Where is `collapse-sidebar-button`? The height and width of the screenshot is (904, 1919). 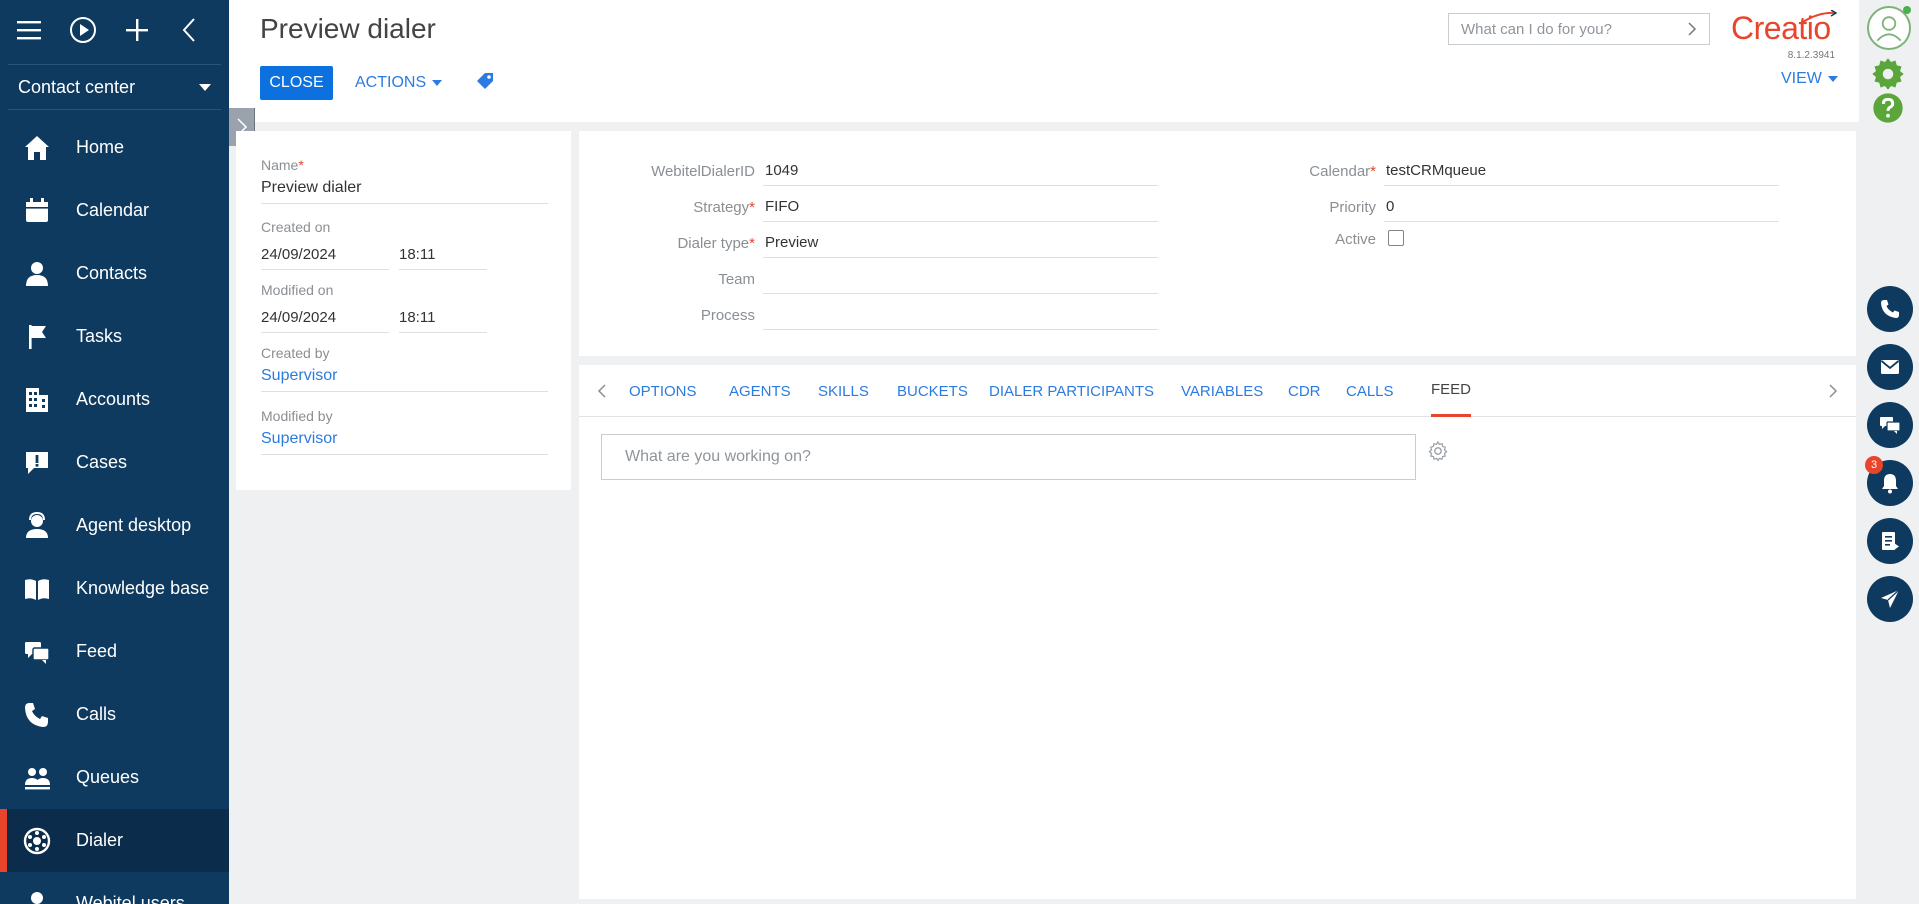 collapse-sidebar-button is located at coordinates (202, 30).